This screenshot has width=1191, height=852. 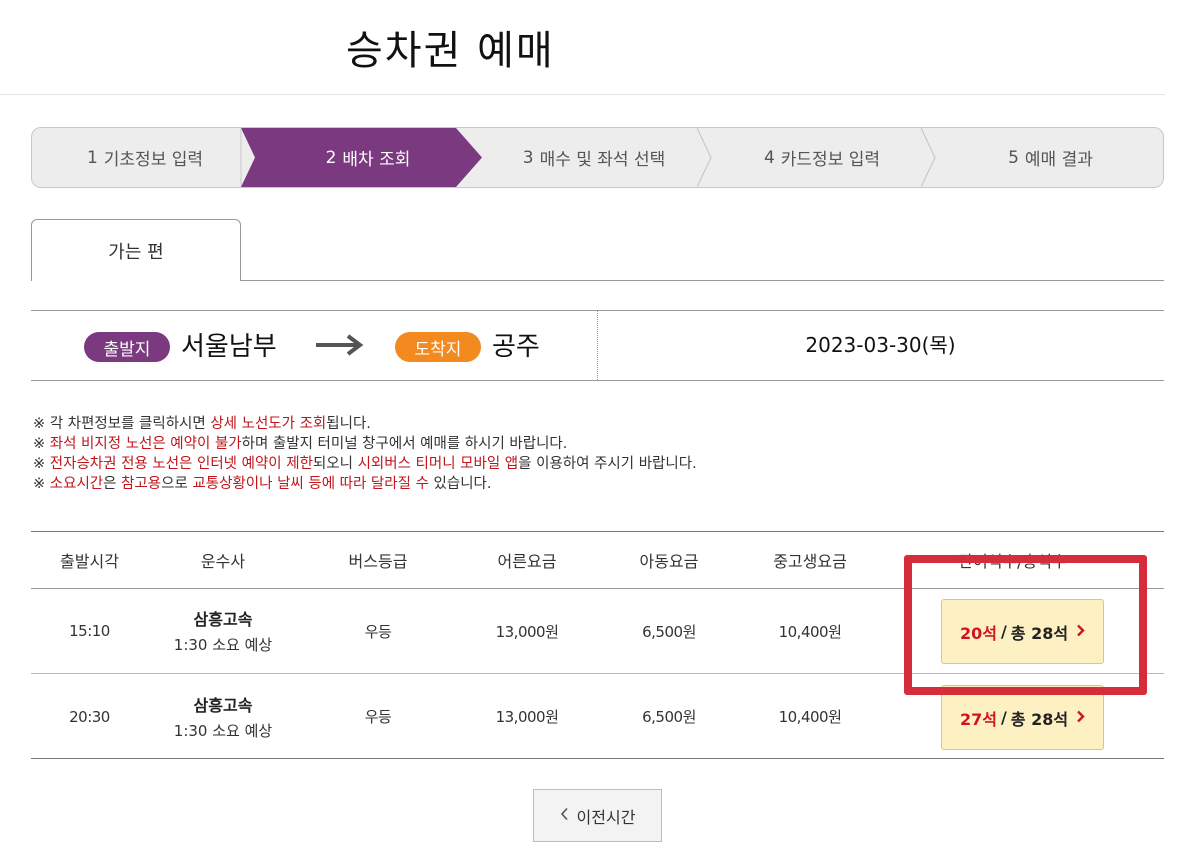 What do you see at coordinates (1039, 719) in the screenshot?
I see `total-seats: 총 28석` at bounding box center [1039, 719].